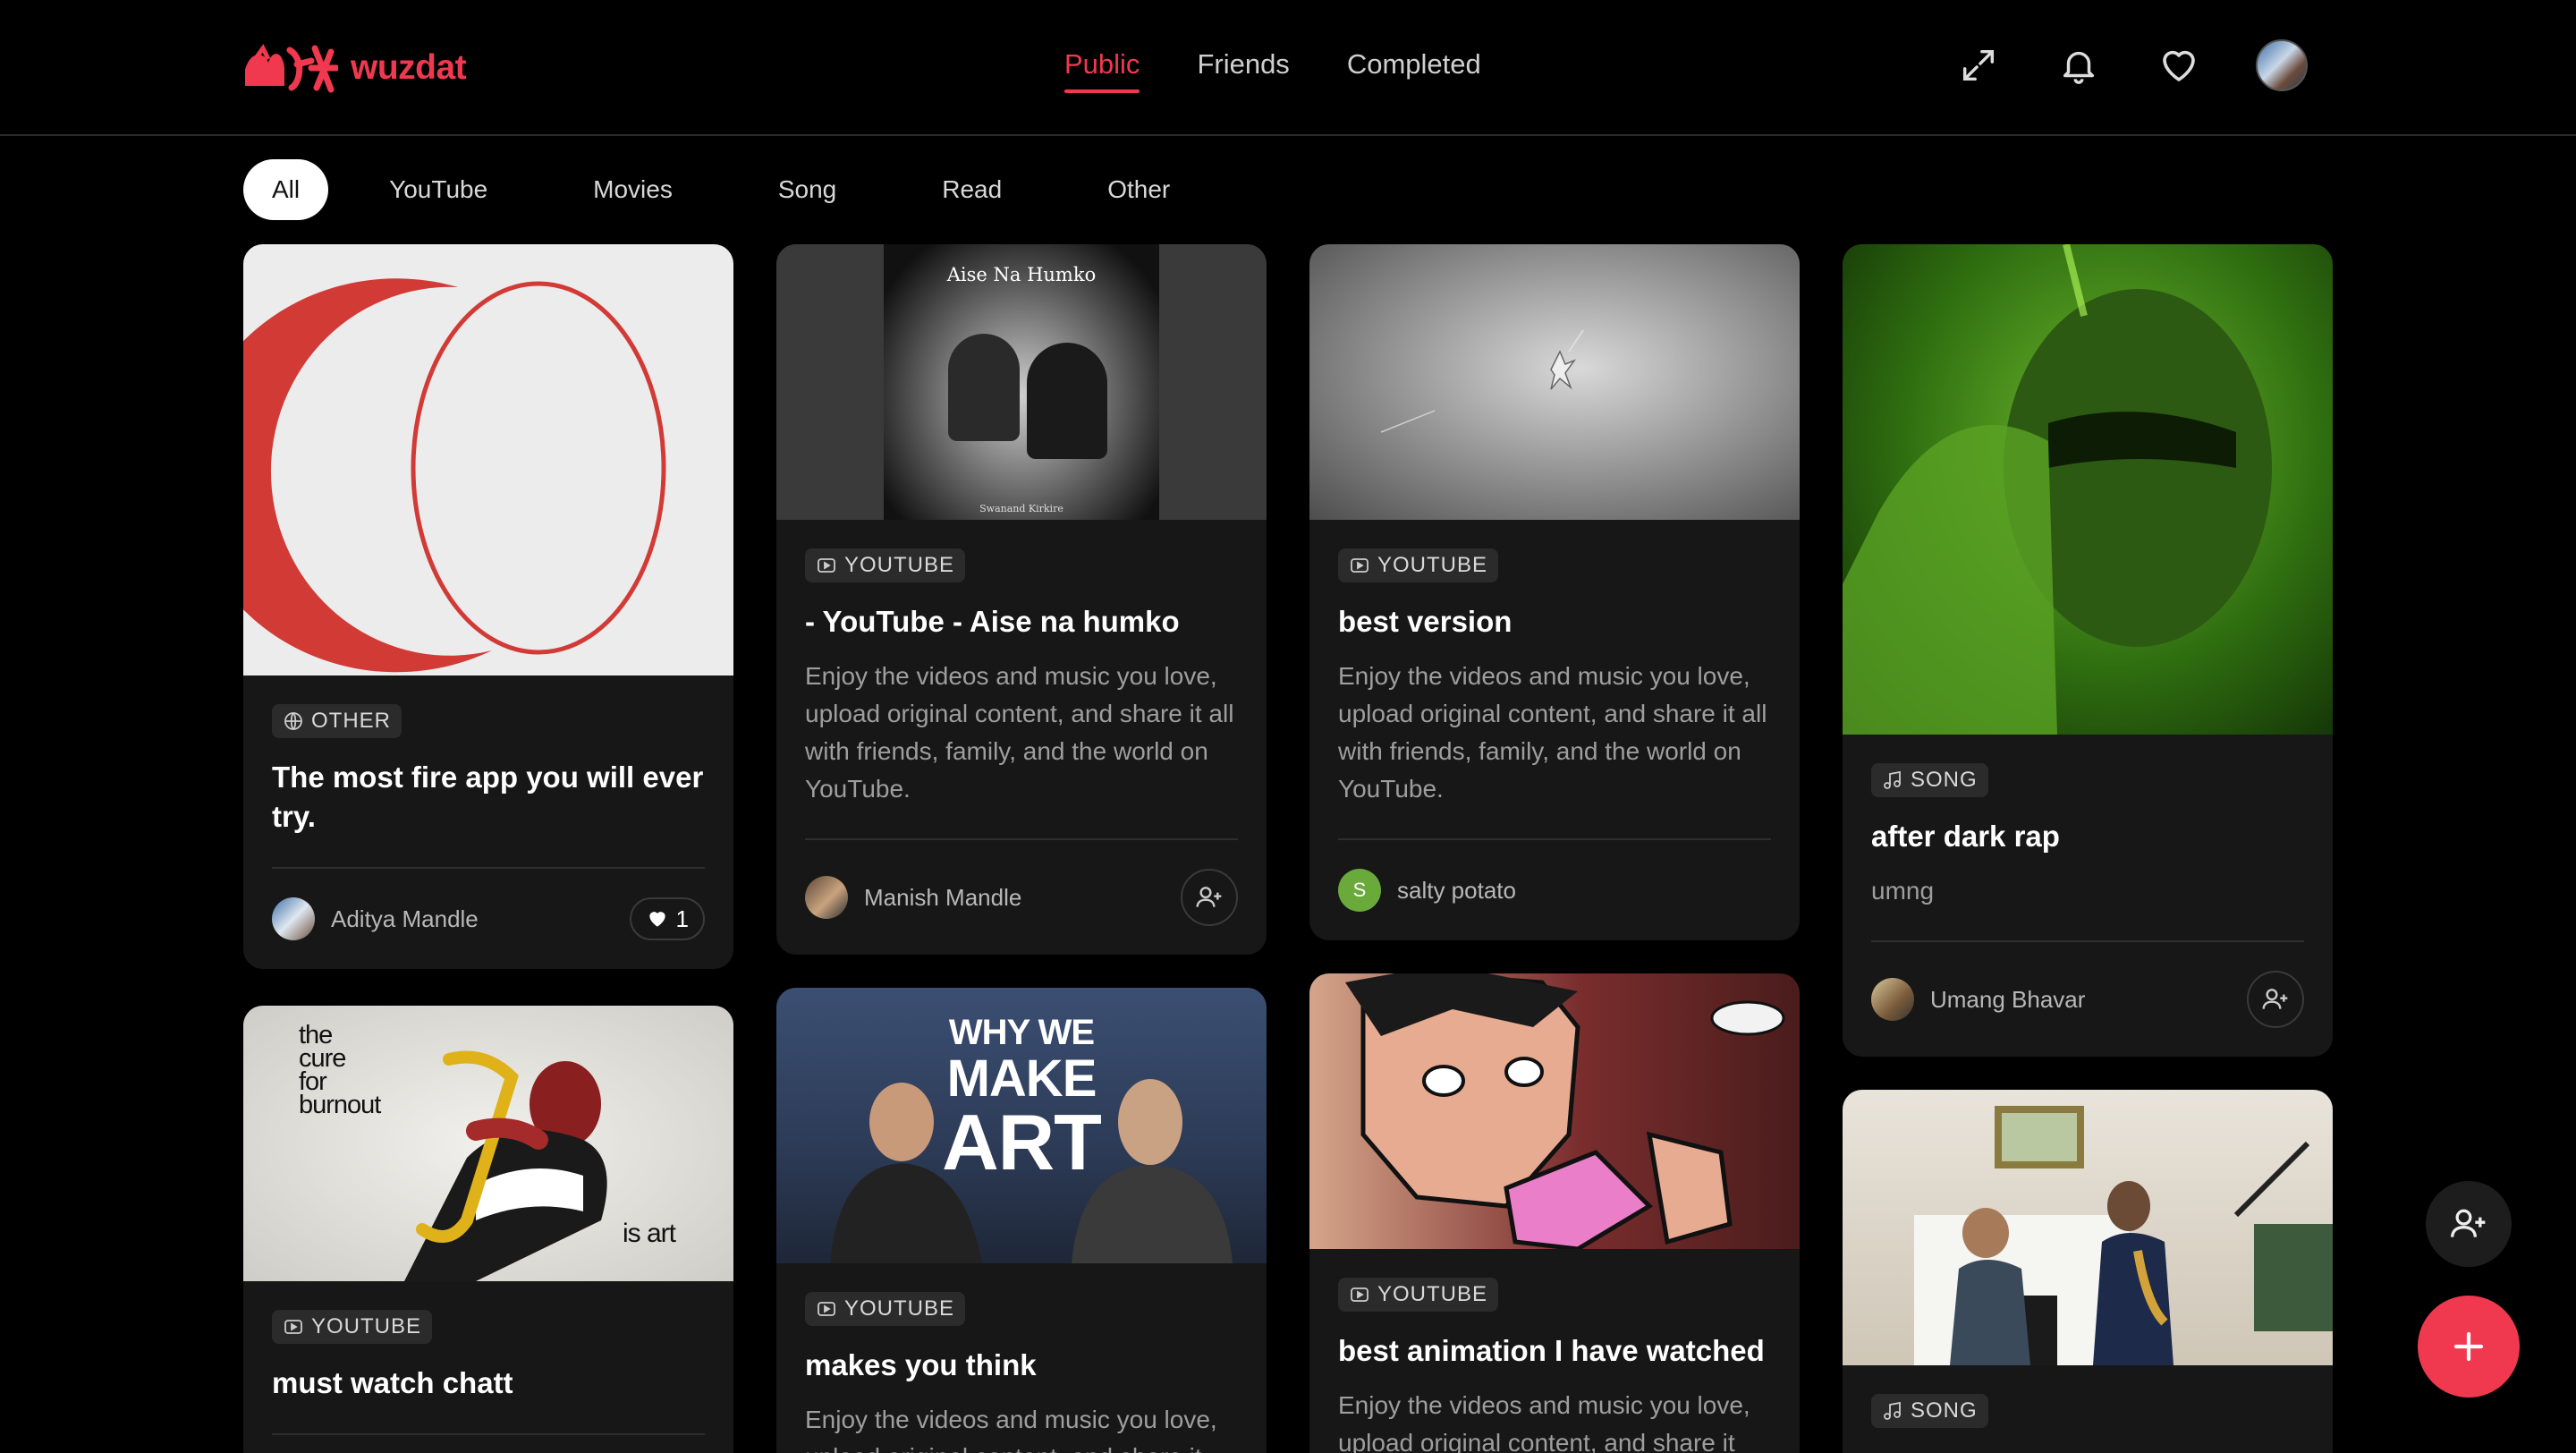  I want to click on like-button: 1, so click(667, 918).